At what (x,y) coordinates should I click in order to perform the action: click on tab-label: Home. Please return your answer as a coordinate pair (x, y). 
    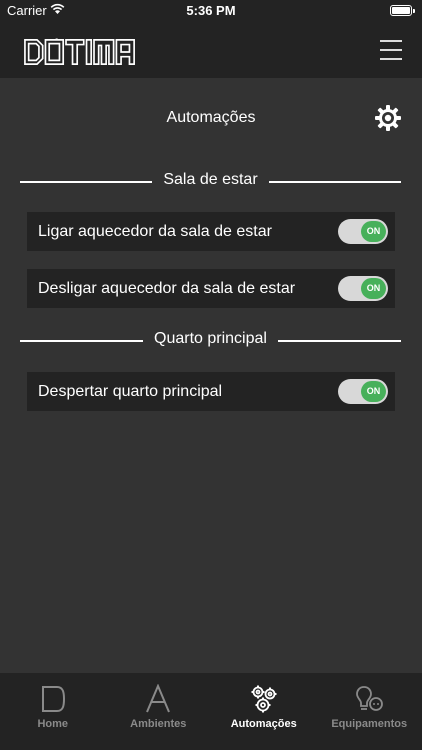
    Looking at the image, I should click on (53, 724).